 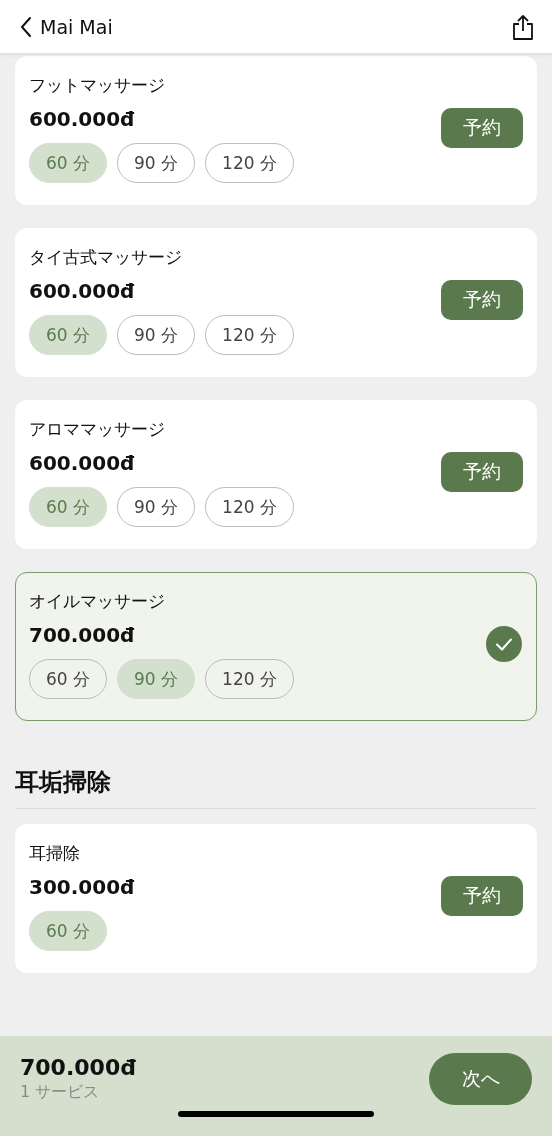 I want to click on check-icon, so click(x=504, y=644).